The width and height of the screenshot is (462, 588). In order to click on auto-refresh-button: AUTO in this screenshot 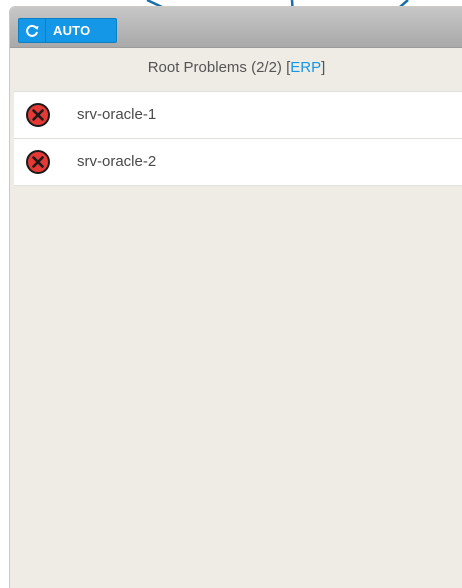, I will do `click(67, 30)`.